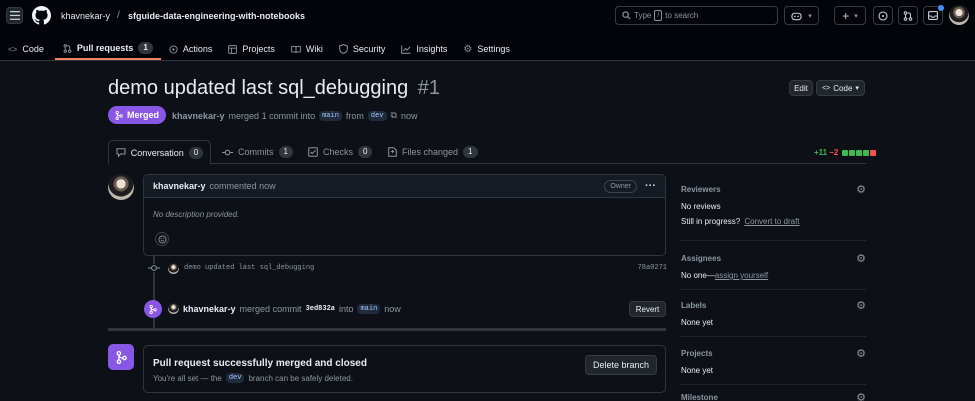 This screenshot has height=401, width=975. I want to click on timeline-end-divider, so click(387, 329).